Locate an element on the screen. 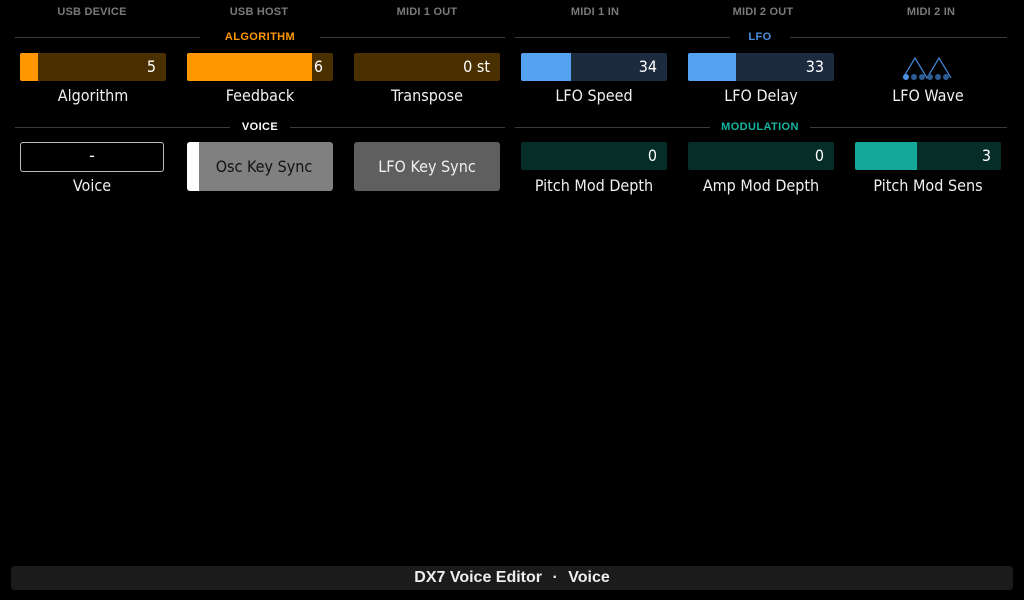  lfo-wave-label: LFO Wave is located at coordinates (928, 95).